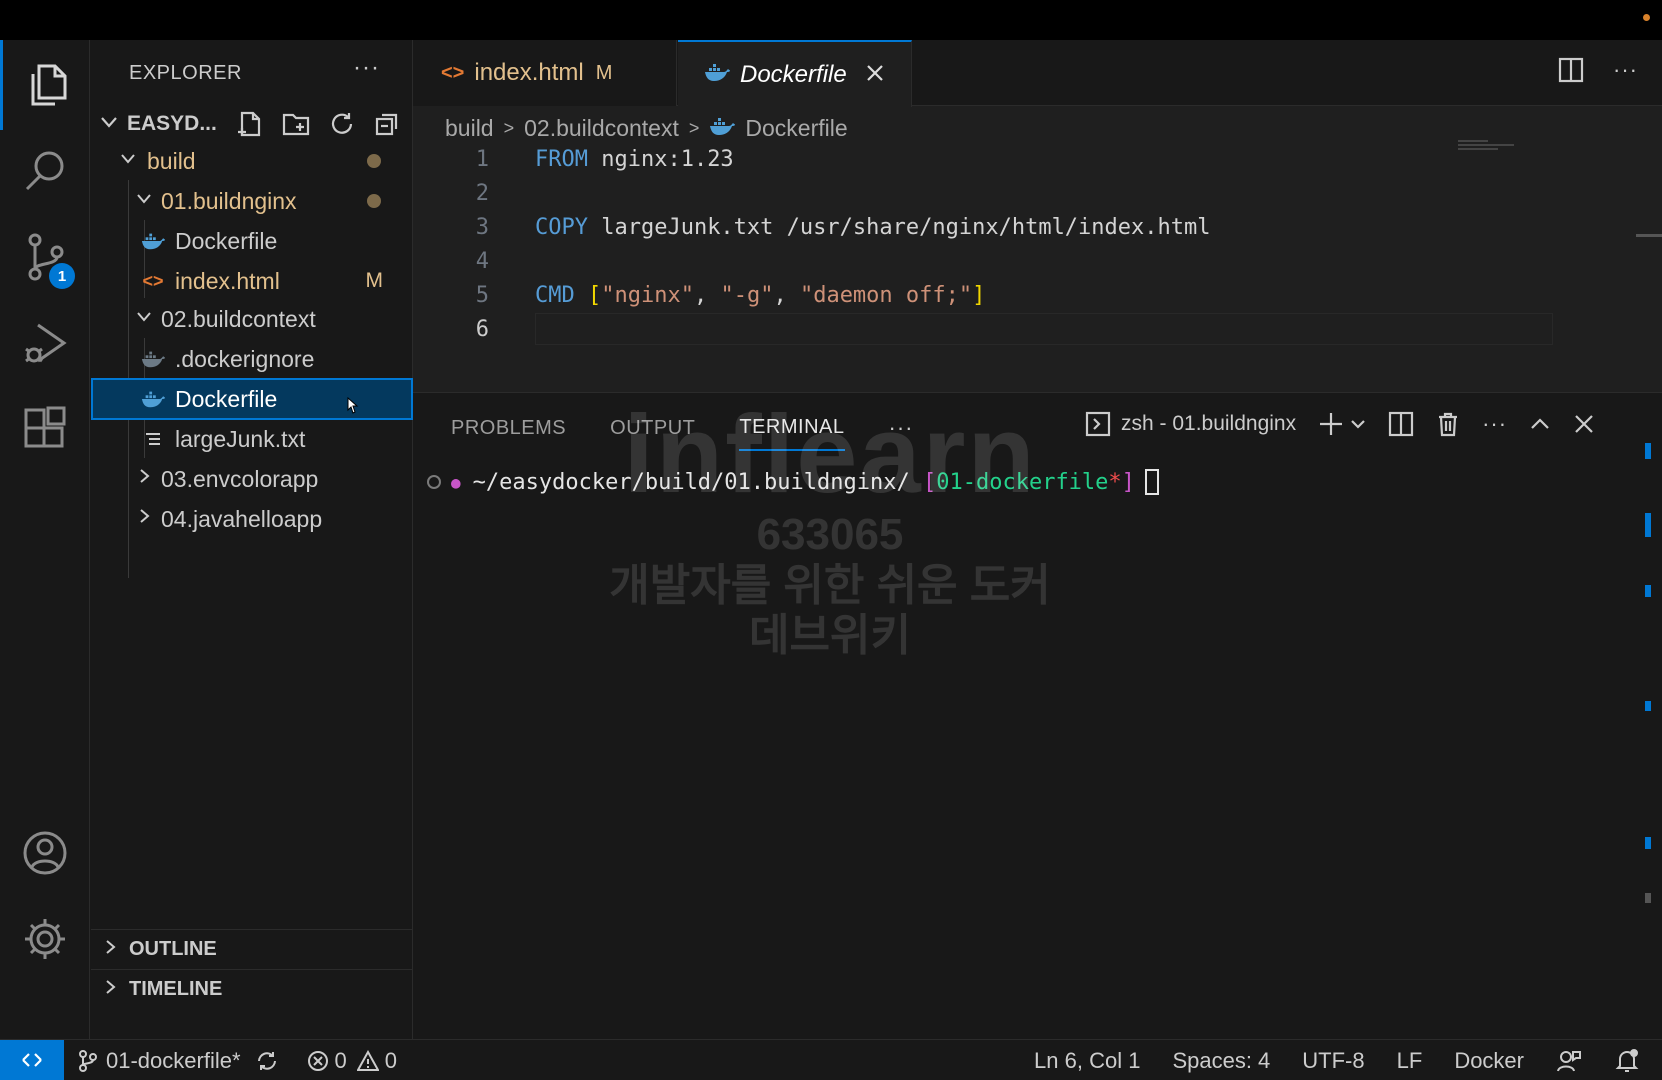 The image size is (1662, 1080). Describe the element at coordinates (45, 257) in the screenshot. I see `source-control-activity-button: 1` at that location.